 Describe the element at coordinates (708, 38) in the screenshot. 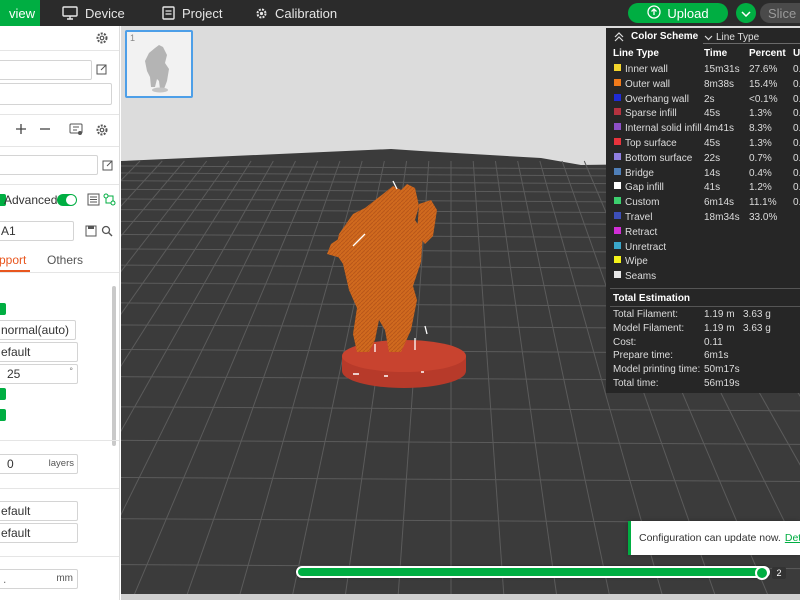

I see `chevron-down-icon` at that location.